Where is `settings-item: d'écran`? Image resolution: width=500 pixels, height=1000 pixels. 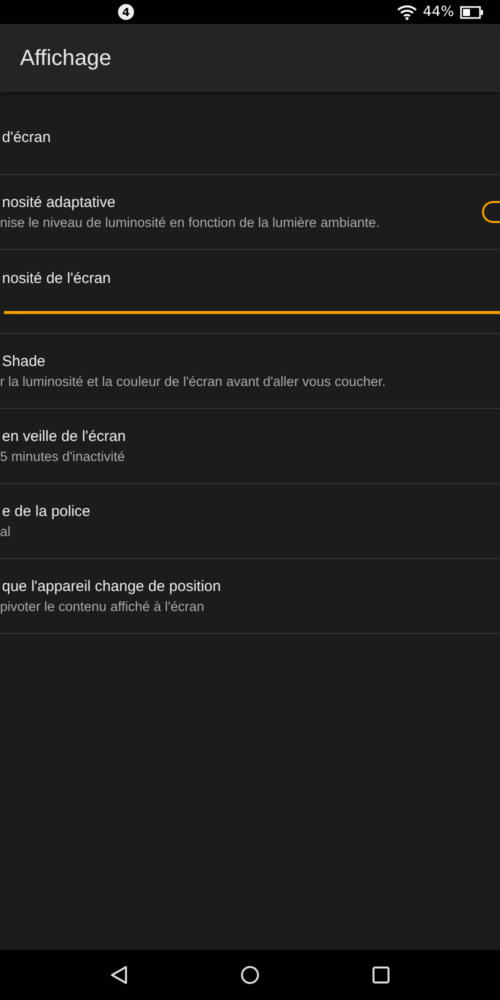 settings-item: d'écran is located at coordinates (250, 137).